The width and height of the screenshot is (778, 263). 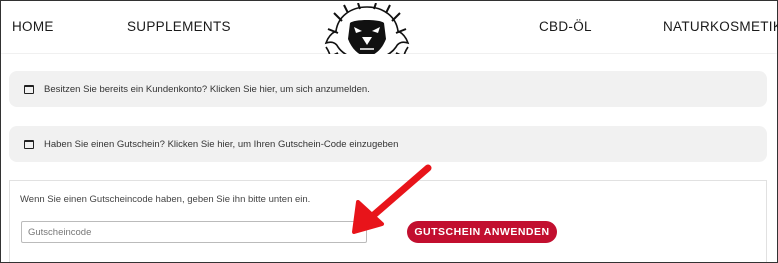 I want to click on nav-home-link: HOME, so click(x=33, y=26).